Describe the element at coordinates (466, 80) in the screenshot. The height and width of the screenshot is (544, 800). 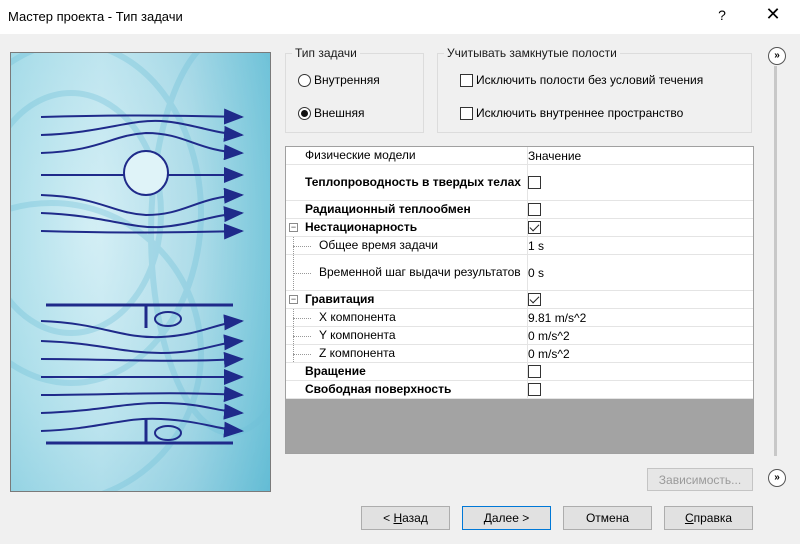
I see `exclude-cavities-box` at that location.